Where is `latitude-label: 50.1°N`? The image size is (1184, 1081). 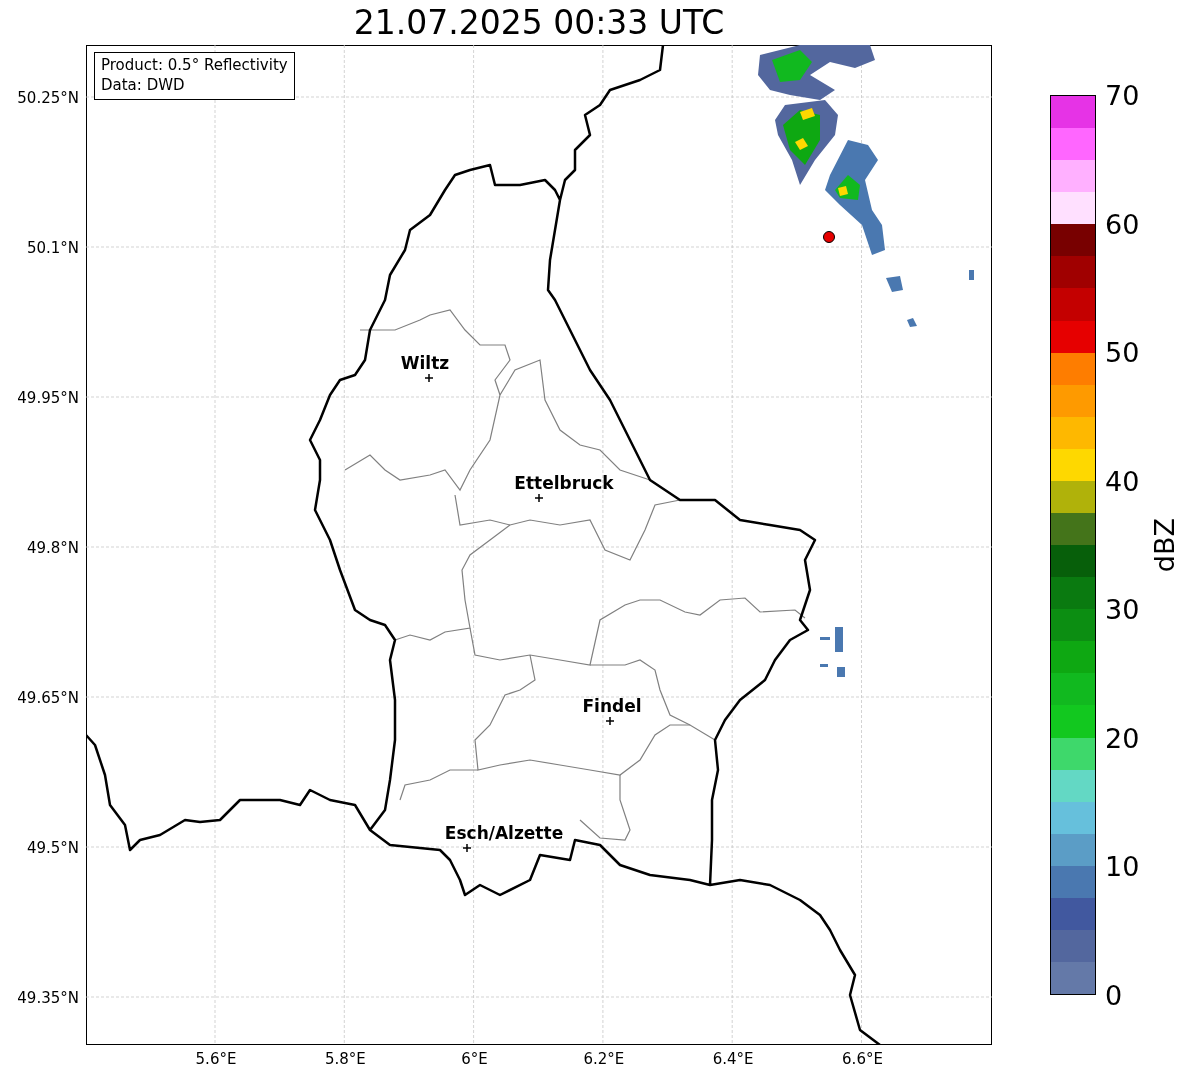 latitude-label: 50.1°N is located at coordinates (52, 248).